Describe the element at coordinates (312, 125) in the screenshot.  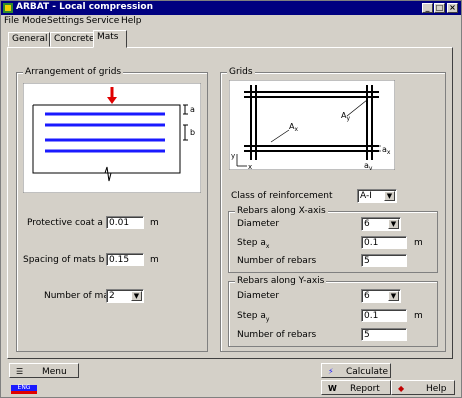
I see `grids-diagram: Ax Ay y x ax ay` at that location.